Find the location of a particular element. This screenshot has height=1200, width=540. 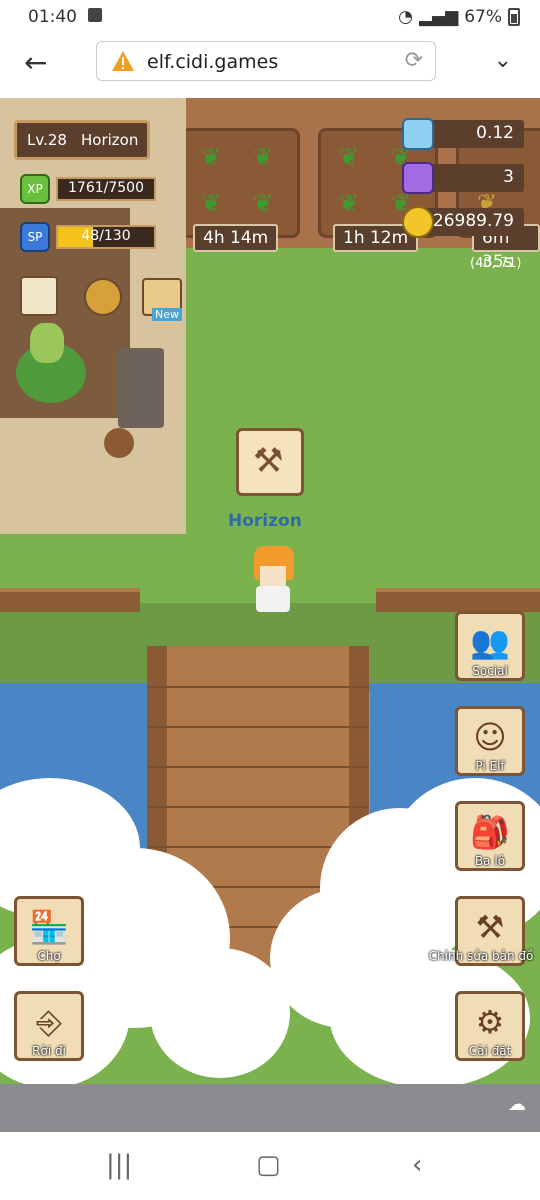

gem-counter: 3 is located at coordinates (472, 178).